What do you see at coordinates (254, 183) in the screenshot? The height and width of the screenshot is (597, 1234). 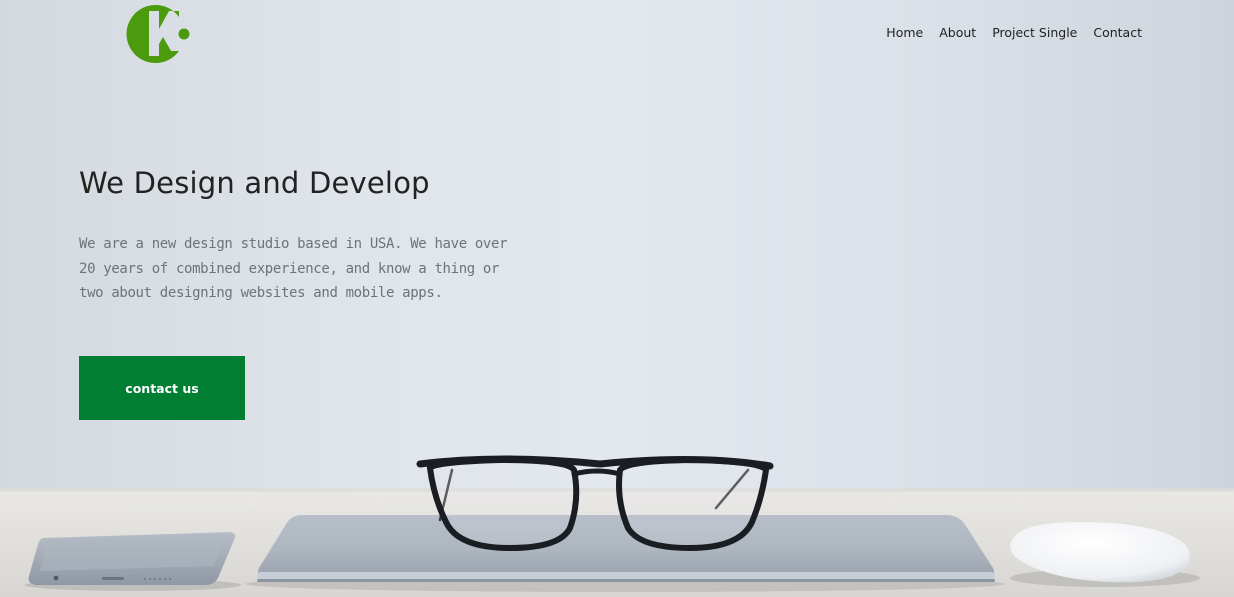 I see `hero-title: We Design and Develop` at bounding box center [254, 183].